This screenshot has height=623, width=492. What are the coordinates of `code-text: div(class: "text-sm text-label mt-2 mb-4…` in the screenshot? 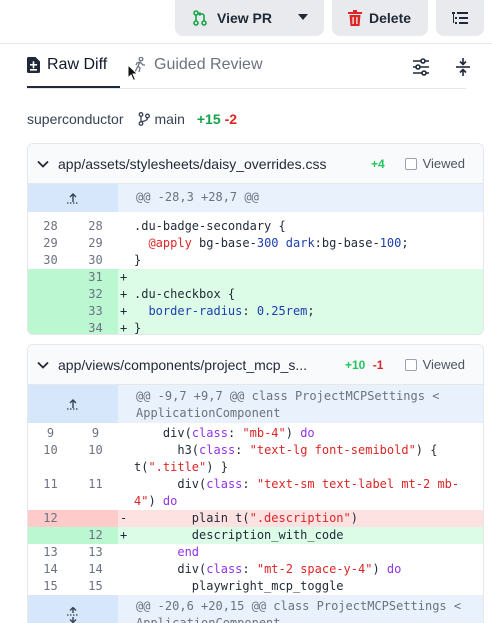 It's located at (297, 492).